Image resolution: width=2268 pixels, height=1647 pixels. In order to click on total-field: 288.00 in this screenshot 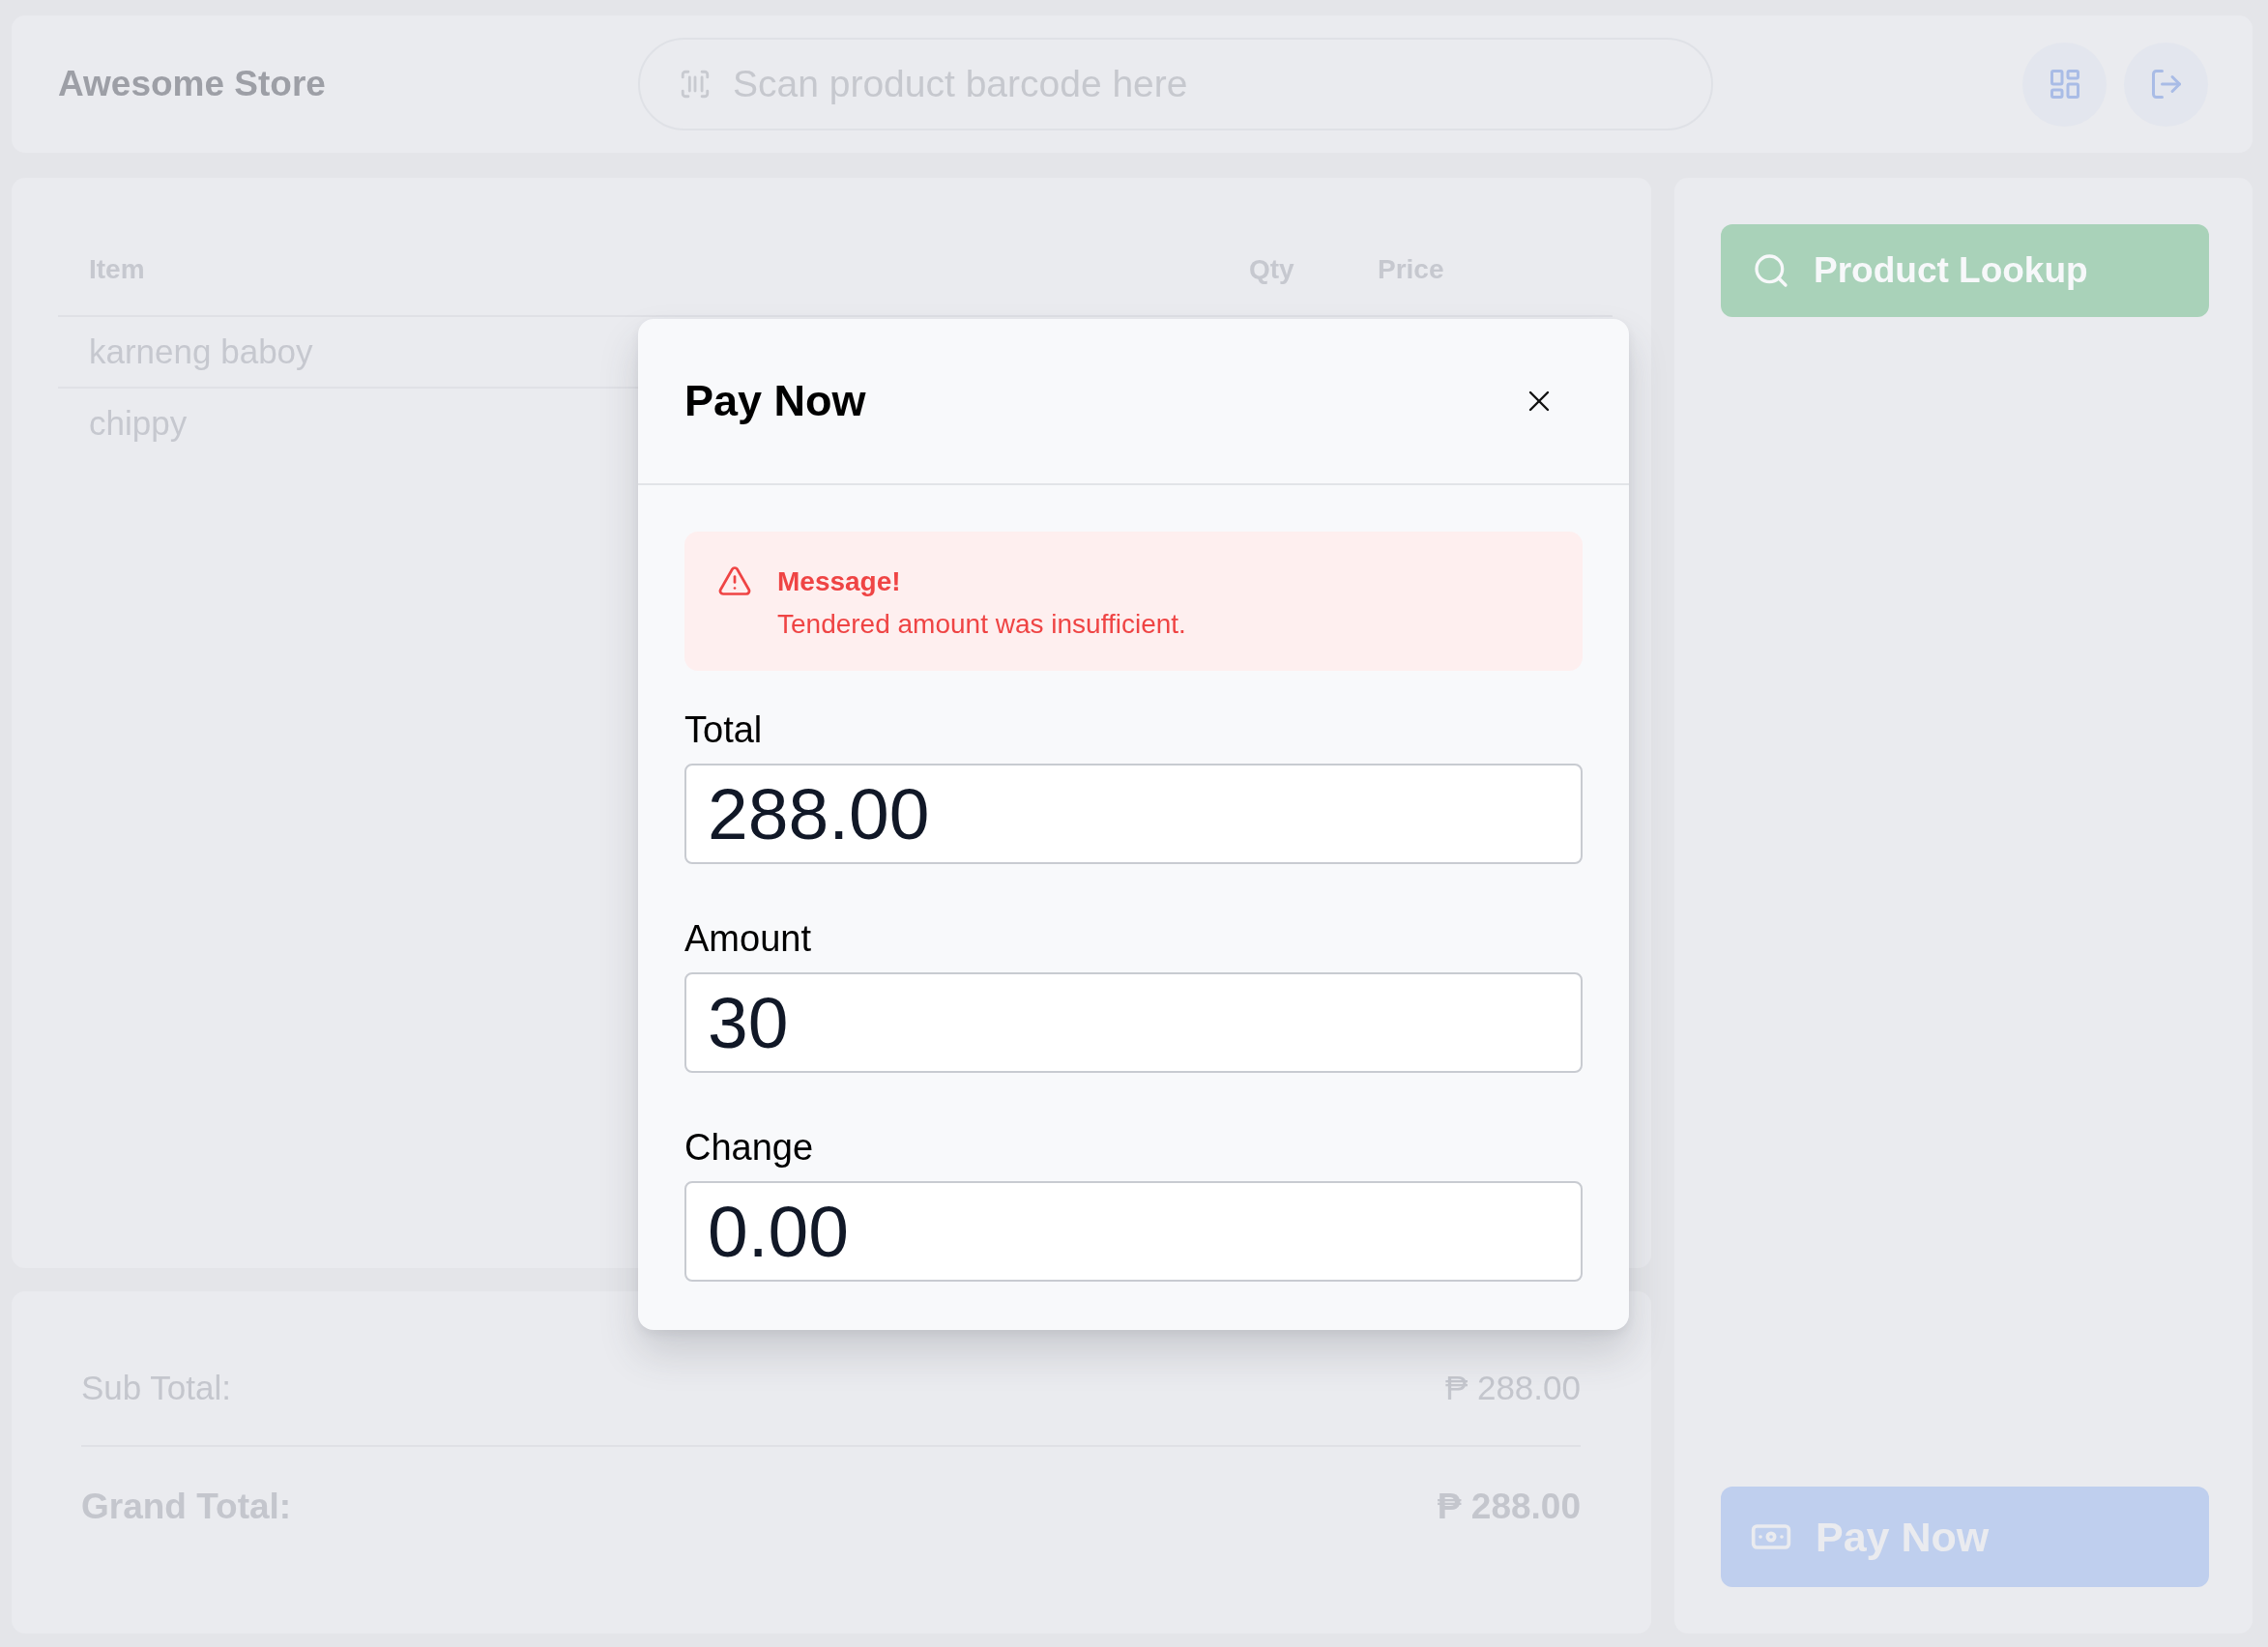, I will do `click(1133, 814)`.